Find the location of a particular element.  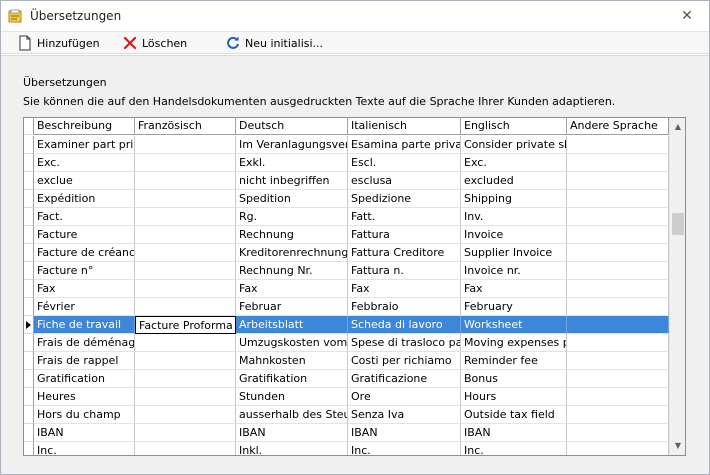

cell-german: Kreditorenrechnung is located at coordinates (292, 253).